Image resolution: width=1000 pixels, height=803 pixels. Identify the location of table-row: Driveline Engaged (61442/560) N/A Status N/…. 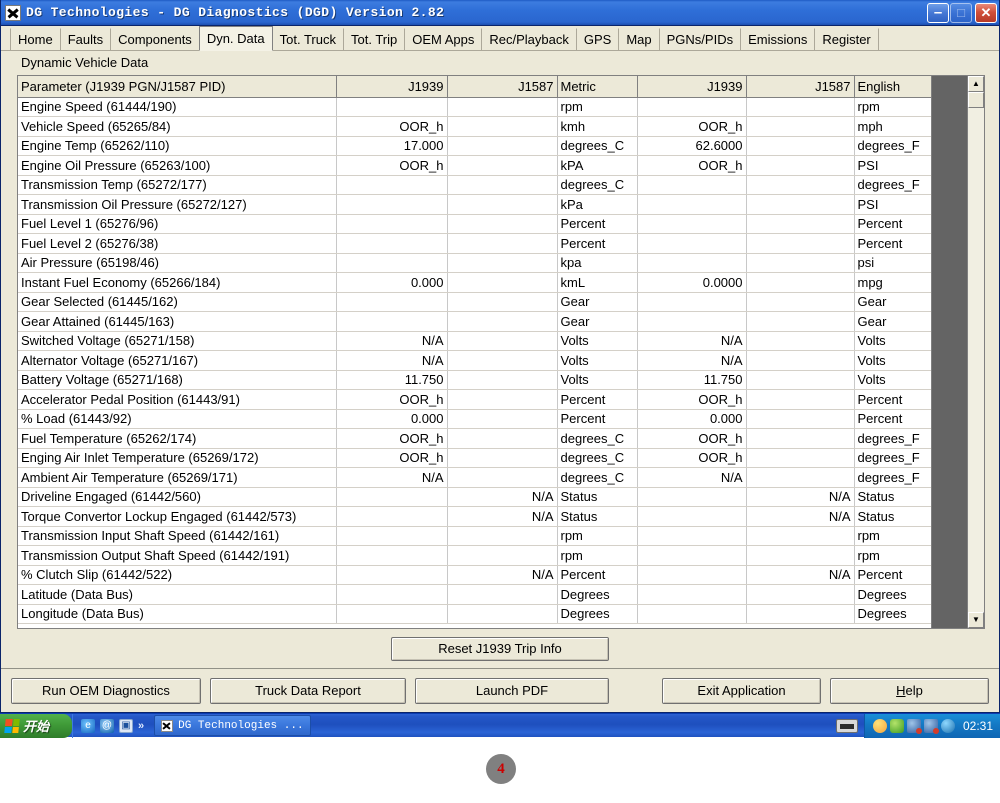
(474, 497).